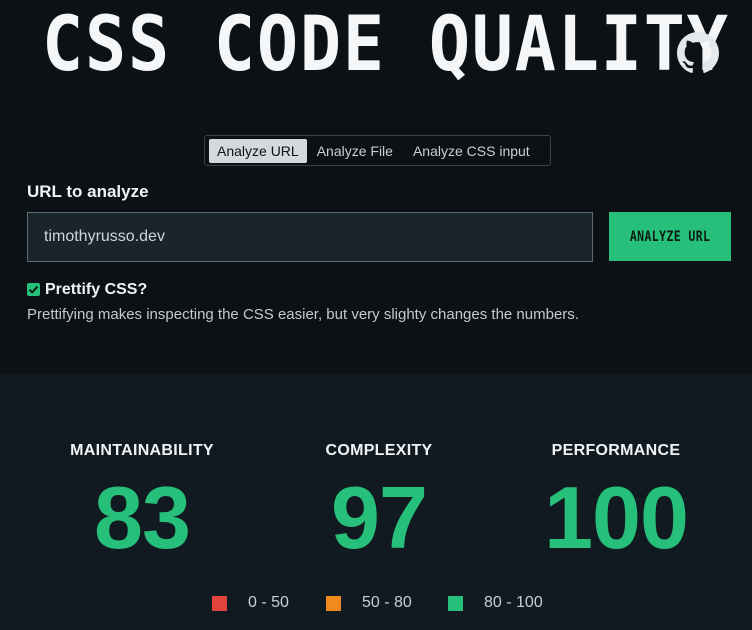 The image size is (752, 630). What do you see at coordinates (310, 237) in the screenshot?
I see `url-input` at bounding box center [310, 237].